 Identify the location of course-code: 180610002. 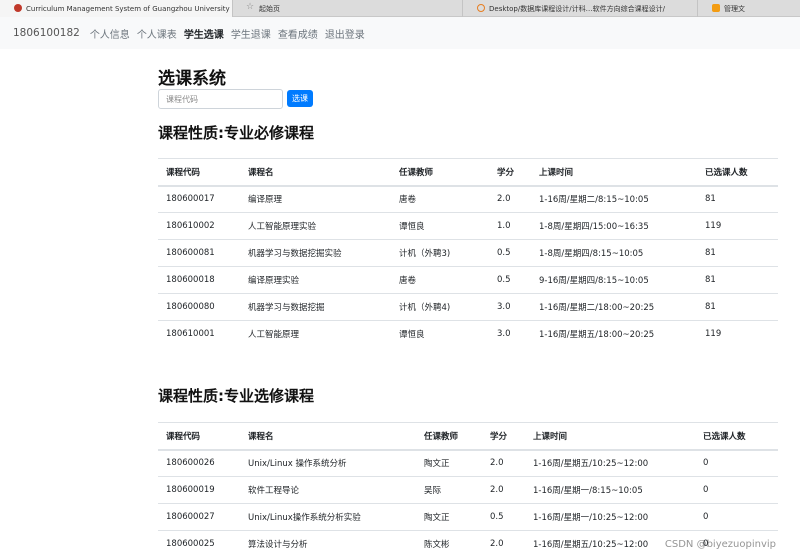
(199, 226).